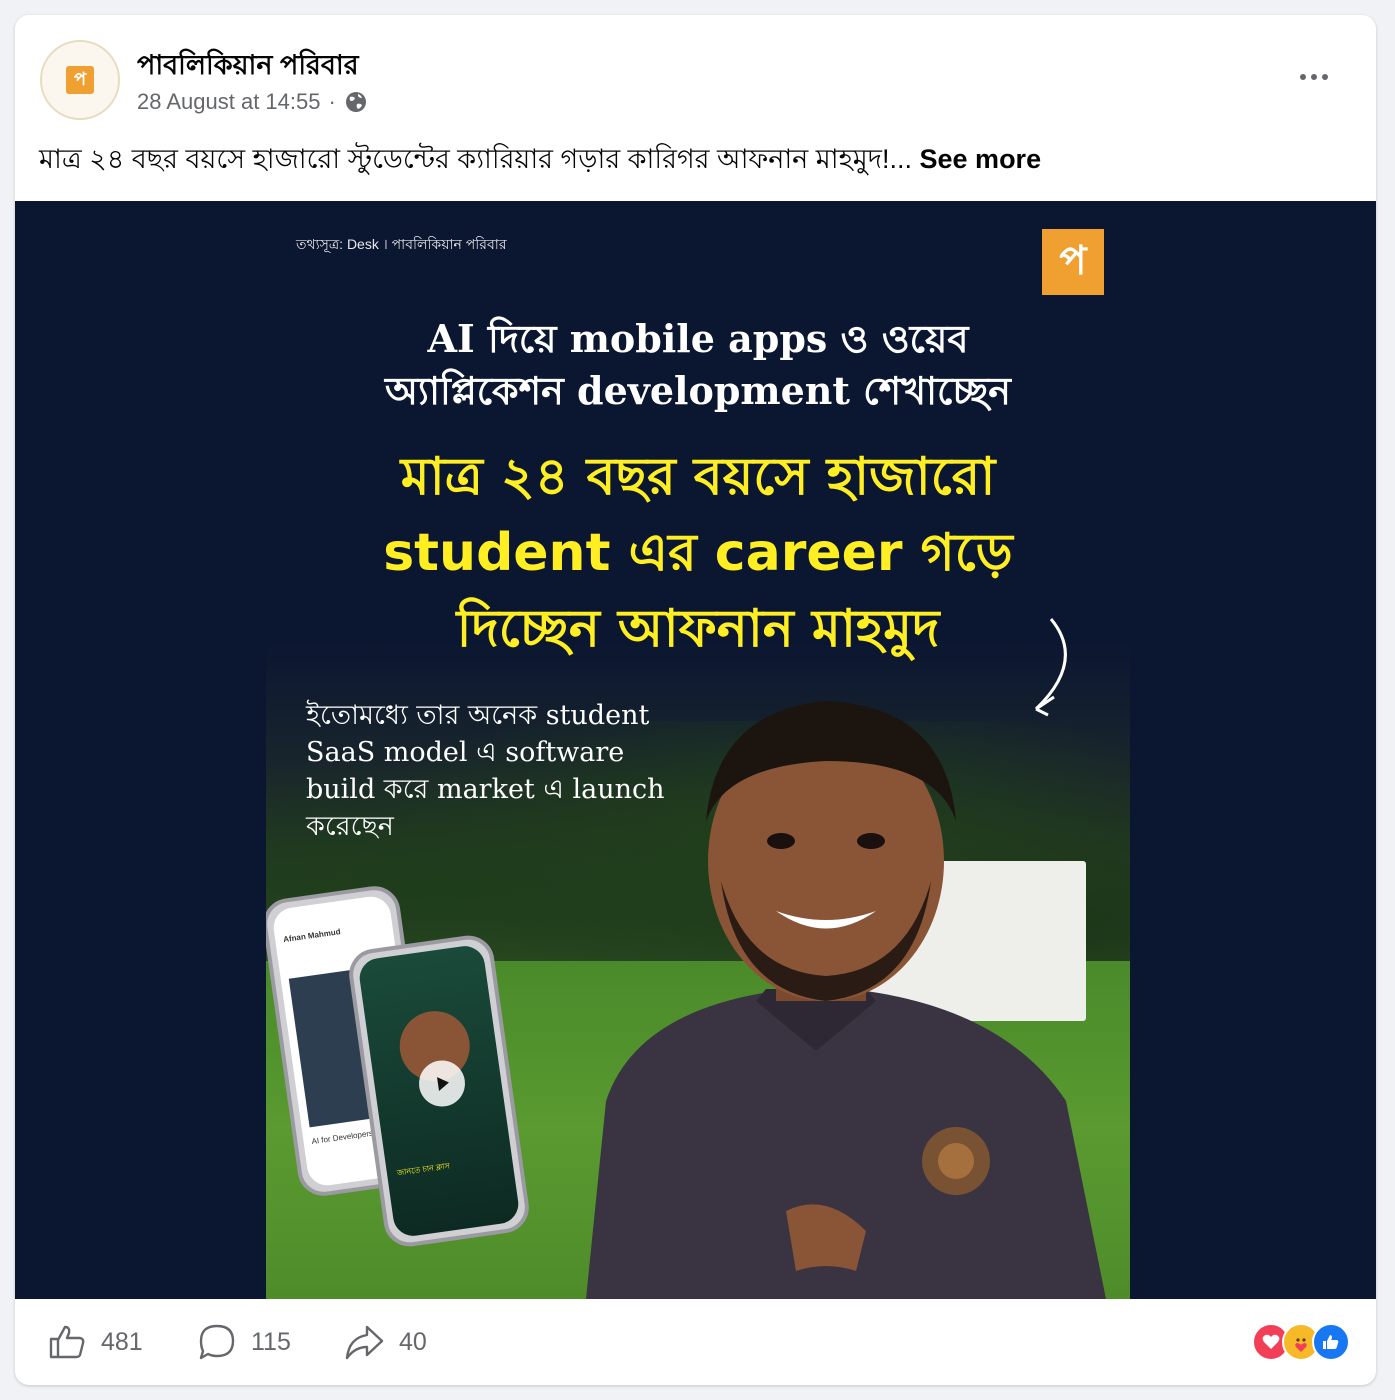 This screenshot has height=1400, width=1395. Describe the element at coordinates (423, 1169) in the screenshot. I see `phone-overlay-text: জানতে চান ক্লাস` at that location.